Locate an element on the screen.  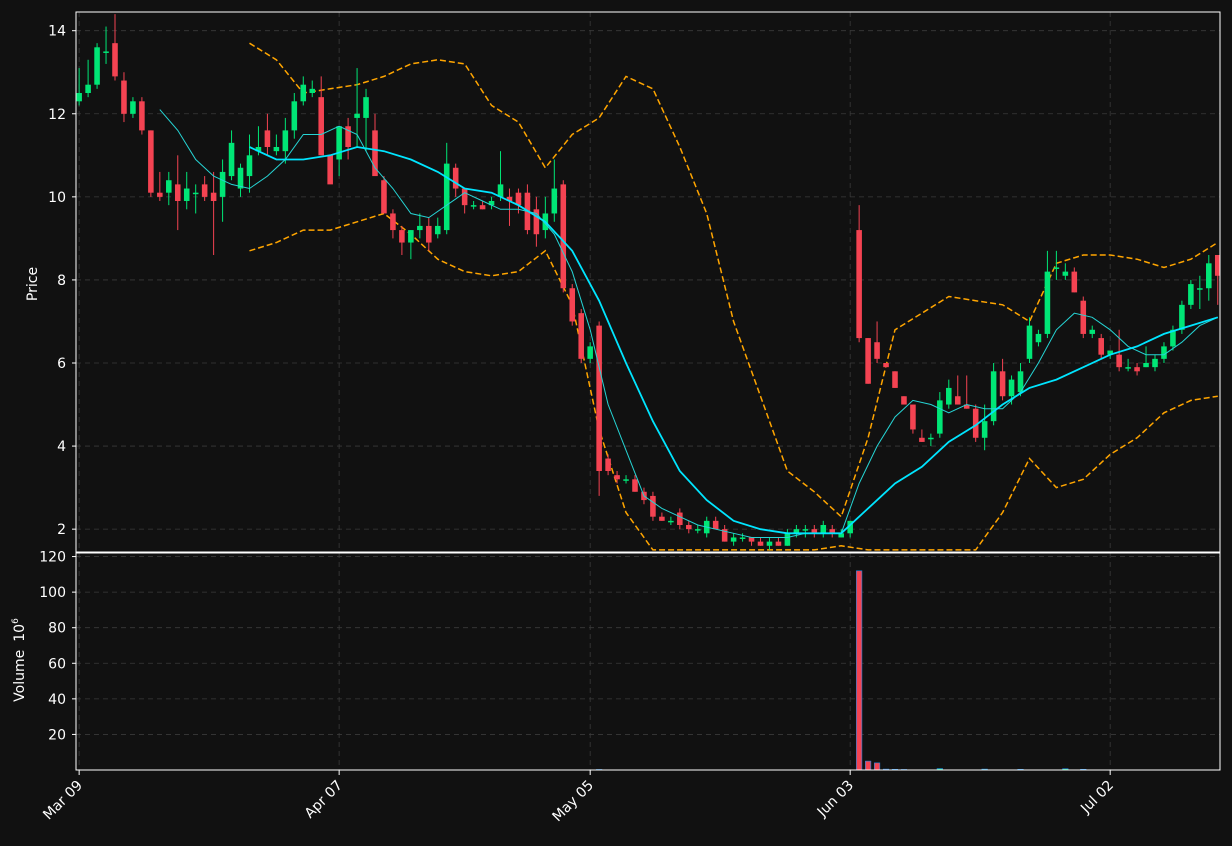
volume-axis-label: Volume 106 is located at coordinates (19, 660).